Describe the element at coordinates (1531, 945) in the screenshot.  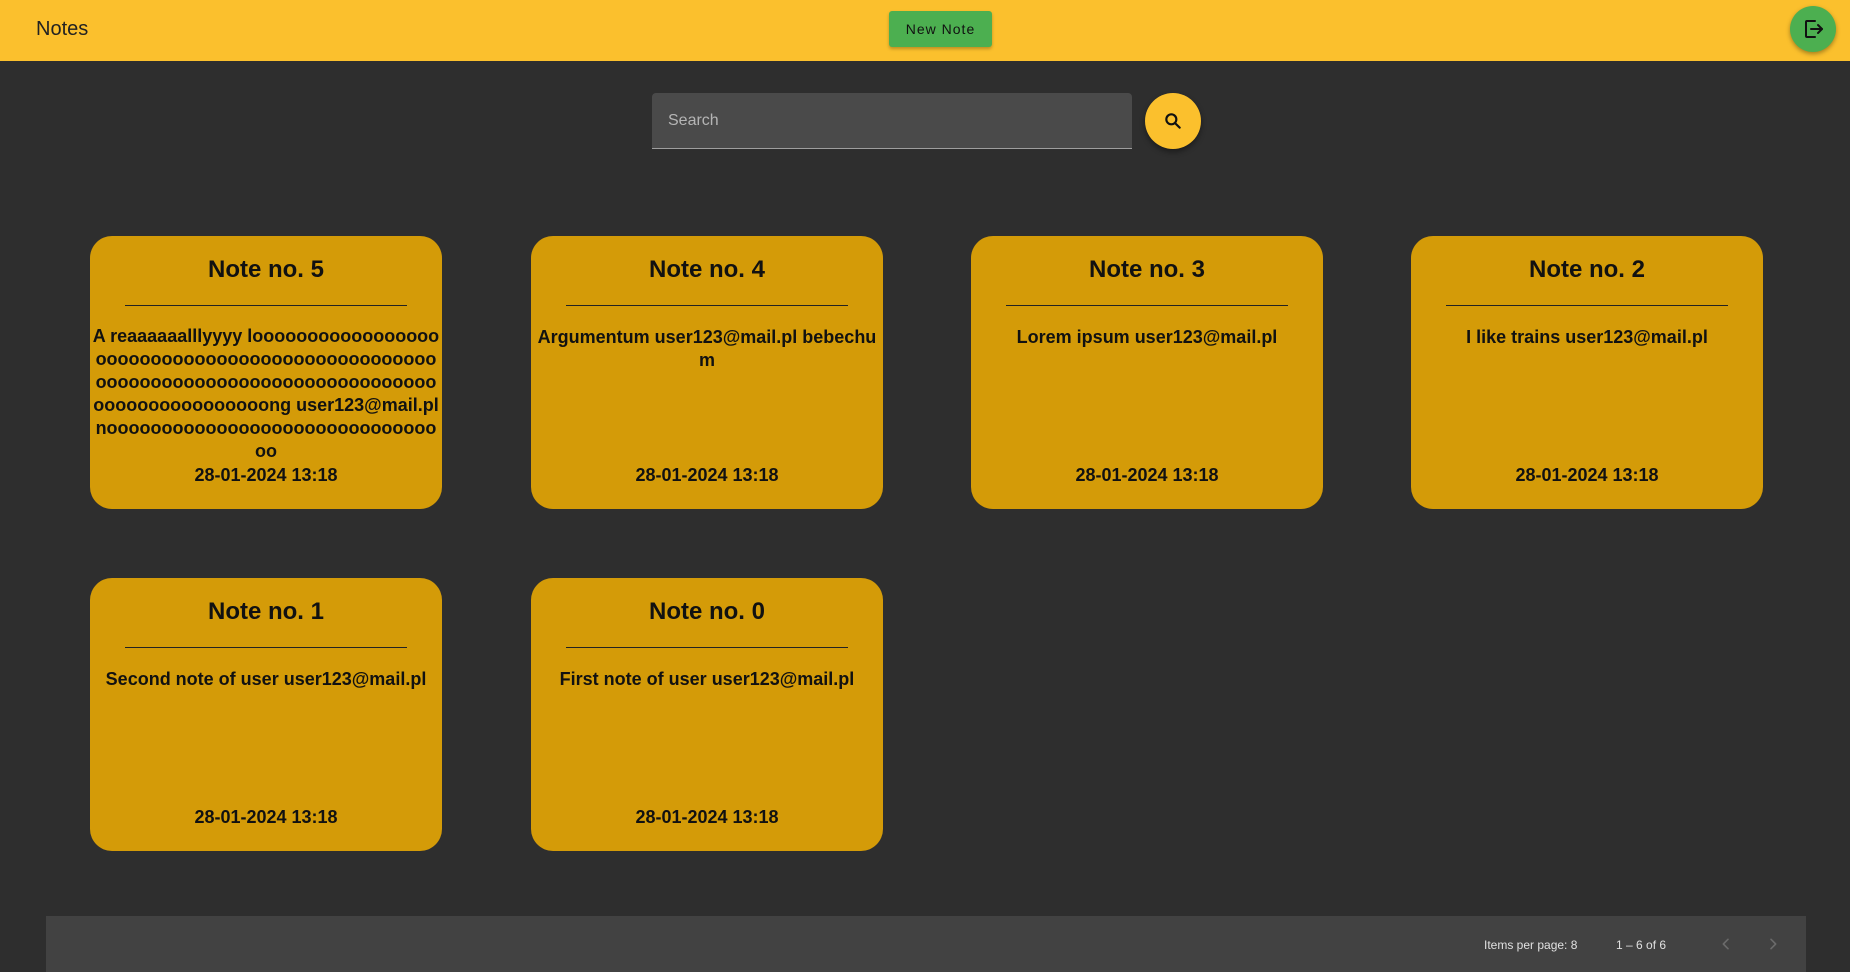
I see `items-per-page-label: Items per page: 8` at that location.